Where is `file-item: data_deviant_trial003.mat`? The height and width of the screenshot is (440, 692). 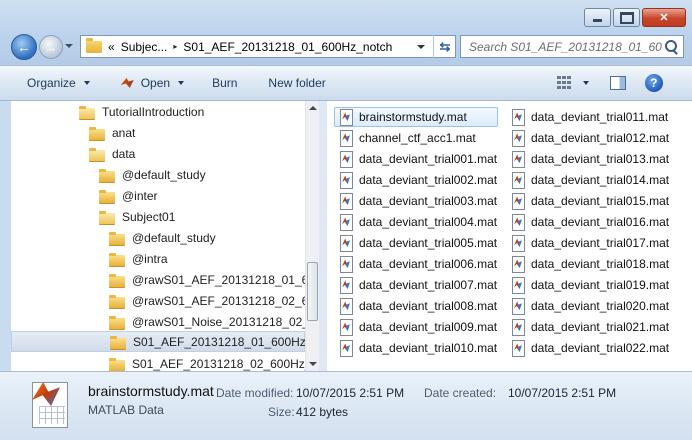
file-item: data_deviant_trial003.mat is located at coordinates (416, 201).